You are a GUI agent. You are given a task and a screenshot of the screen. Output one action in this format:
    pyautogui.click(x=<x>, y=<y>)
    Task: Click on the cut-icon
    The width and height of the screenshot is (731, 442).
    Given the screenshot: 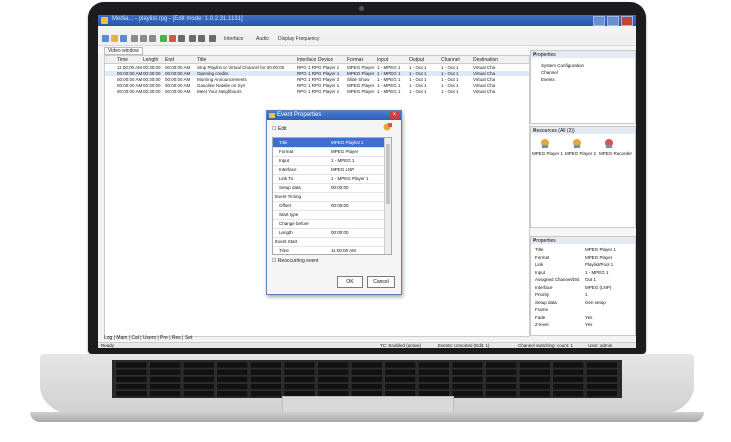 What is the action you would take?
    pyautogui.click(x=134, y=38)
    